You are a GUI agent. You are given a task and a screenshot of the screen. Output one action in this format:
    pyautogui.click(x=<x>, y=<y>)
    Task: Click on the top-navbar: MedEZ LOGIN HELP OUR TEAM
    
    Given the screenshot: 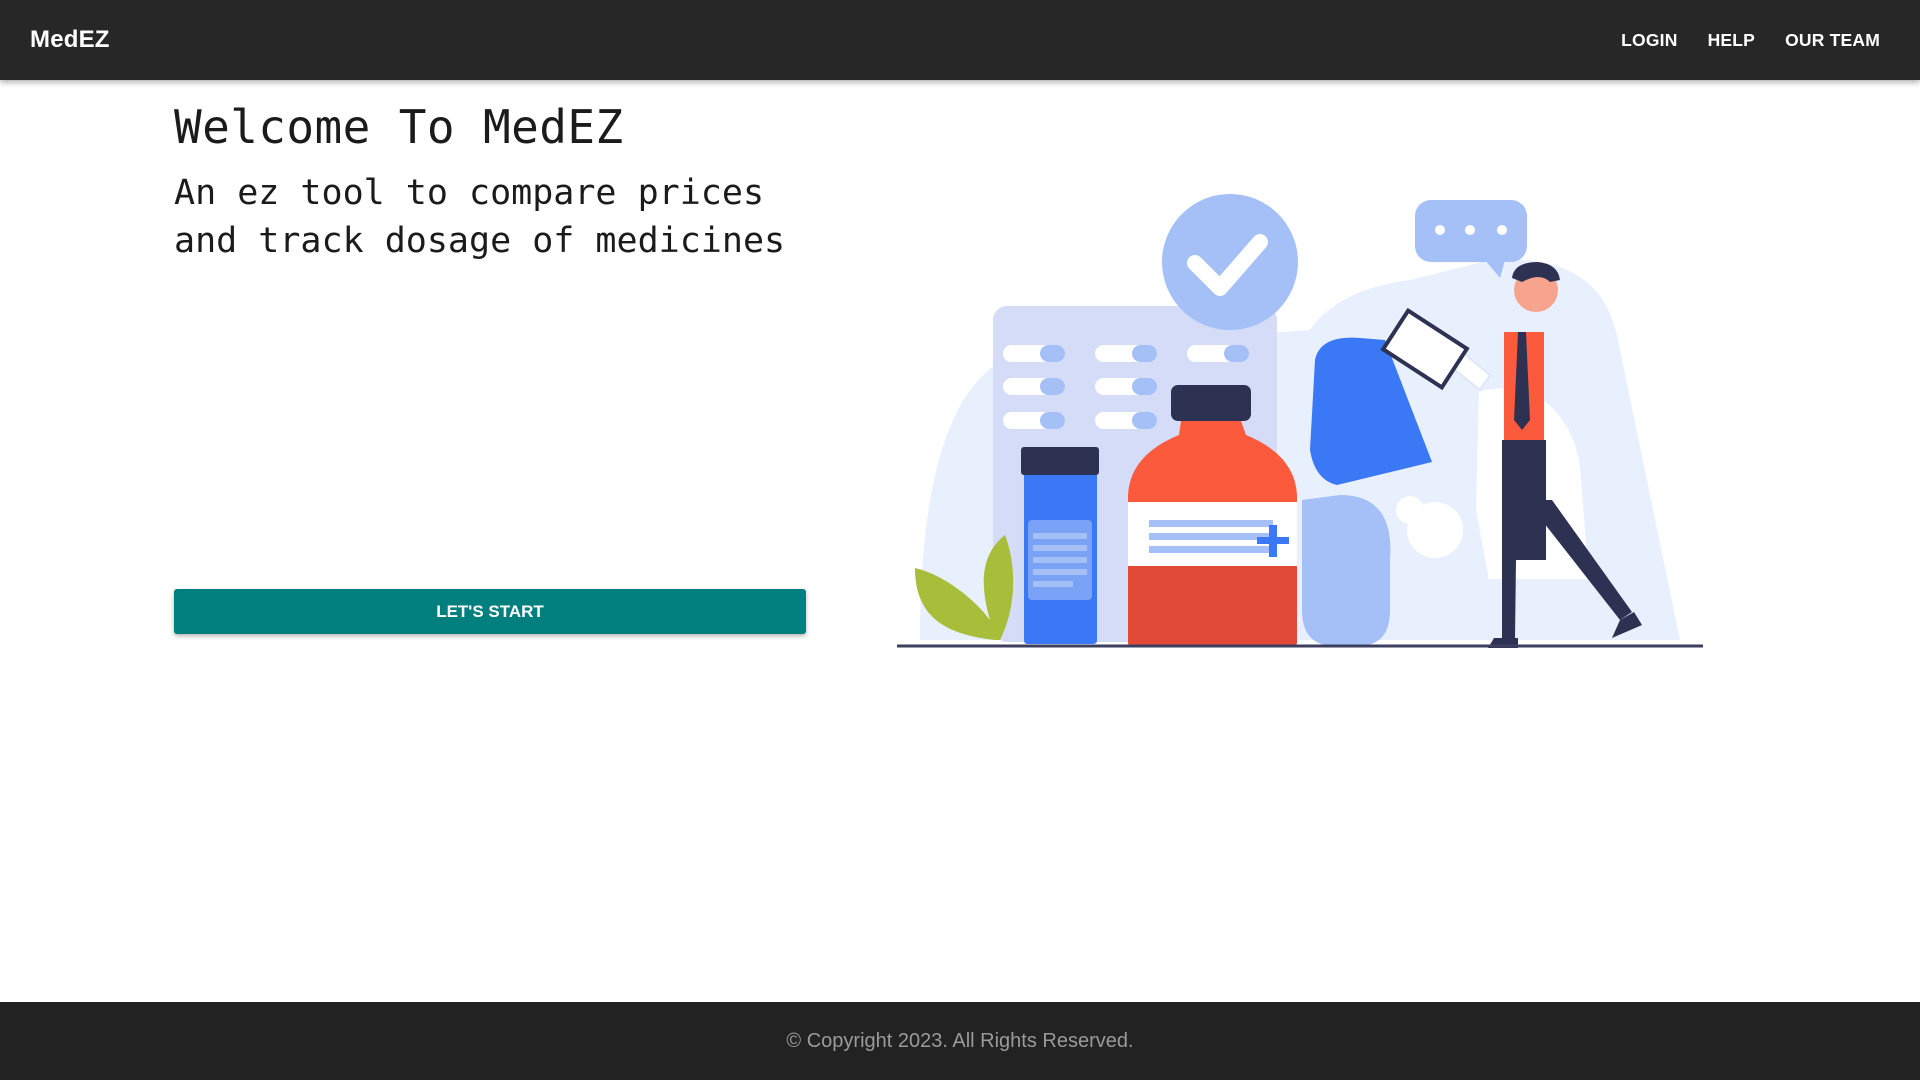 What is the action you would take?
    pyautogui.click(x=960, y=40)
    